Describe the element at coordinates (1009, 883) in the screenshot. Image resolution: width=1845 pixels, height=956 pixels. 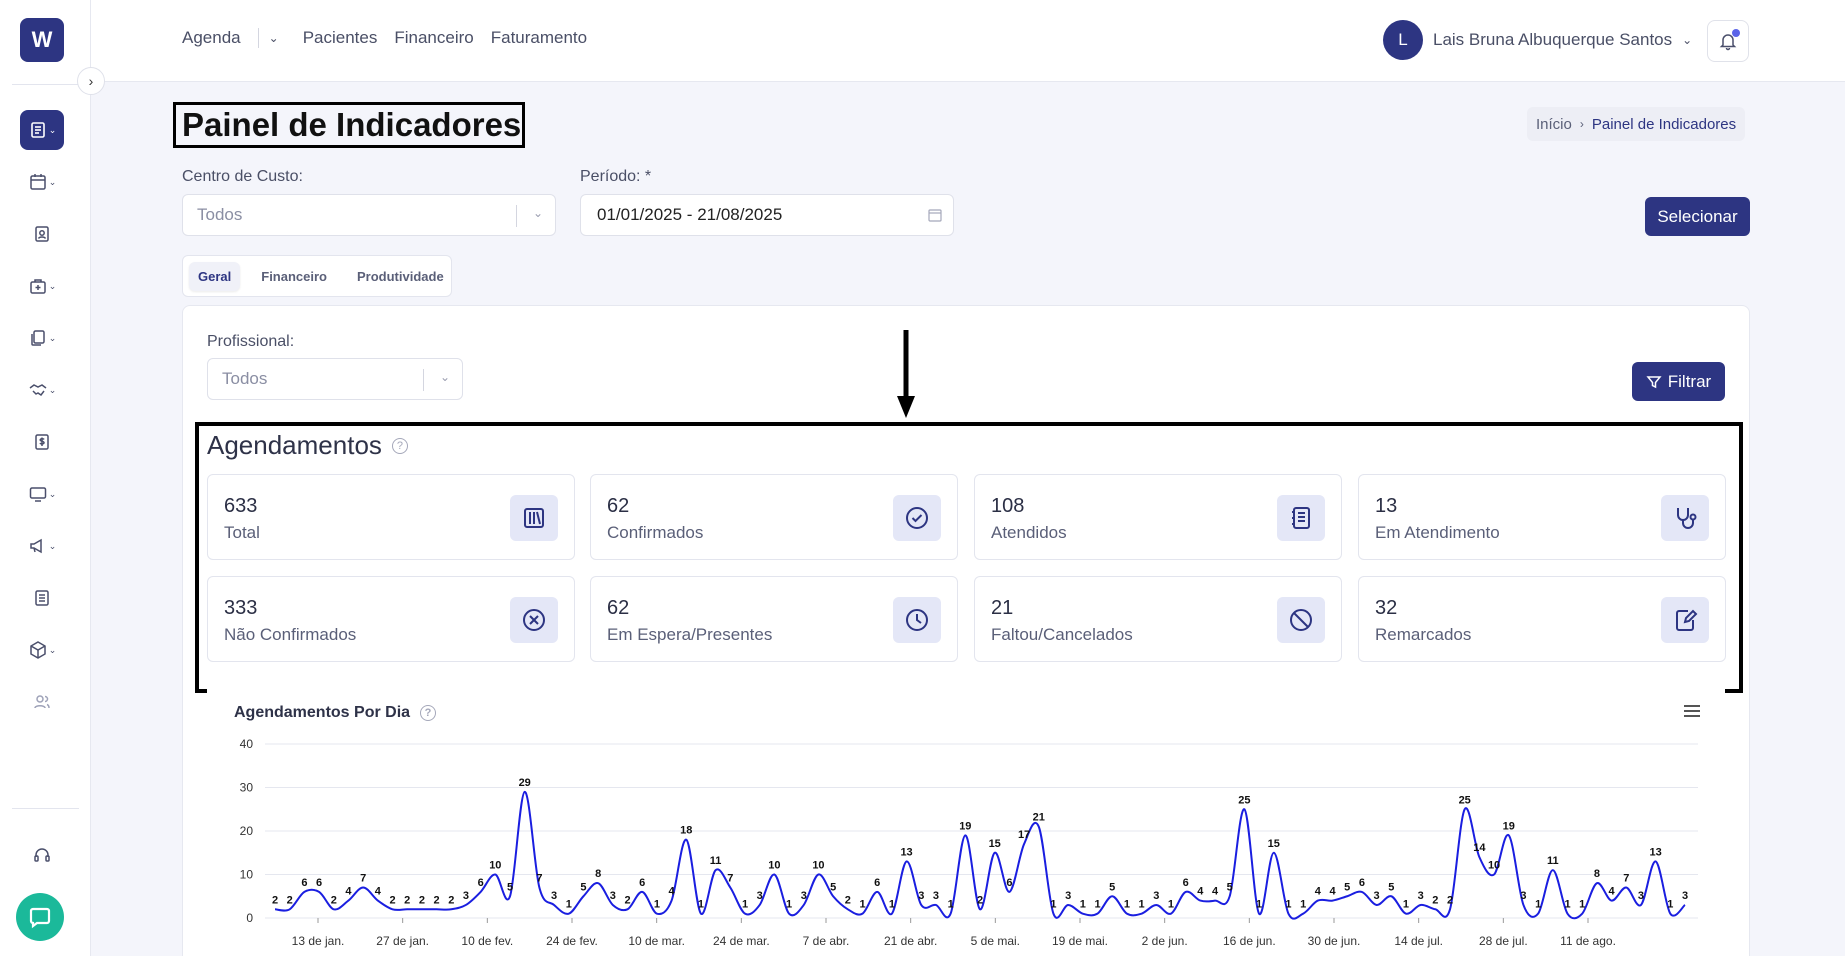
I see `data-label: 6` at that location.